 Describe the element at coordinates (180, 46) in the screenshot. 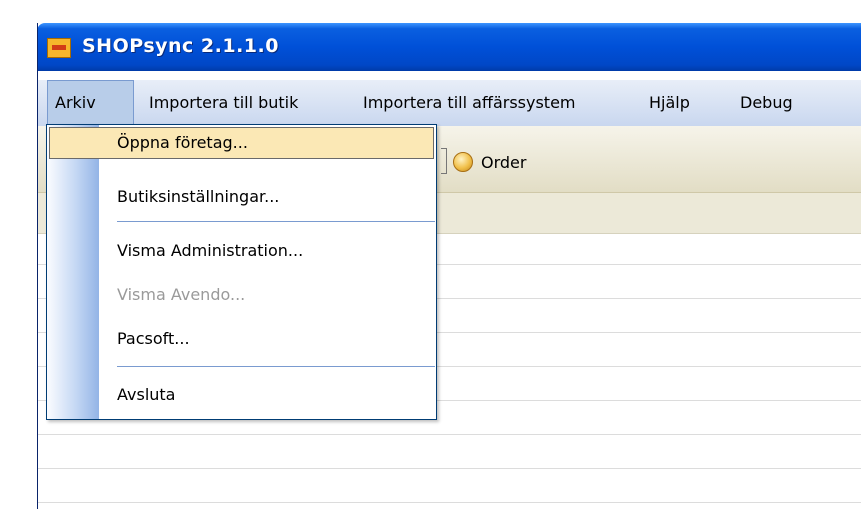

I see `window-title: SHOPsync 2.1.1.0` at that location.